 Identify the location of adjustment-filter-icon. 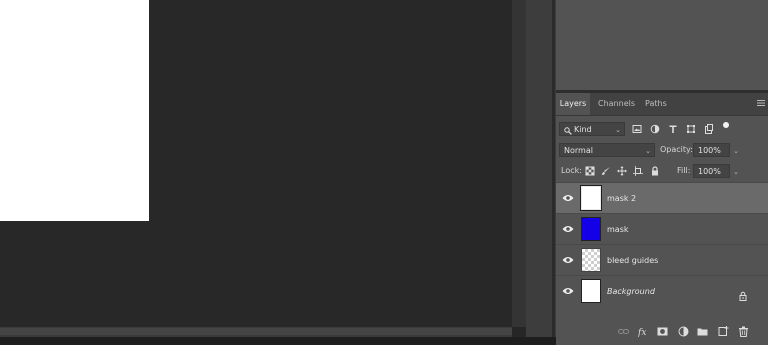
(655, 129).